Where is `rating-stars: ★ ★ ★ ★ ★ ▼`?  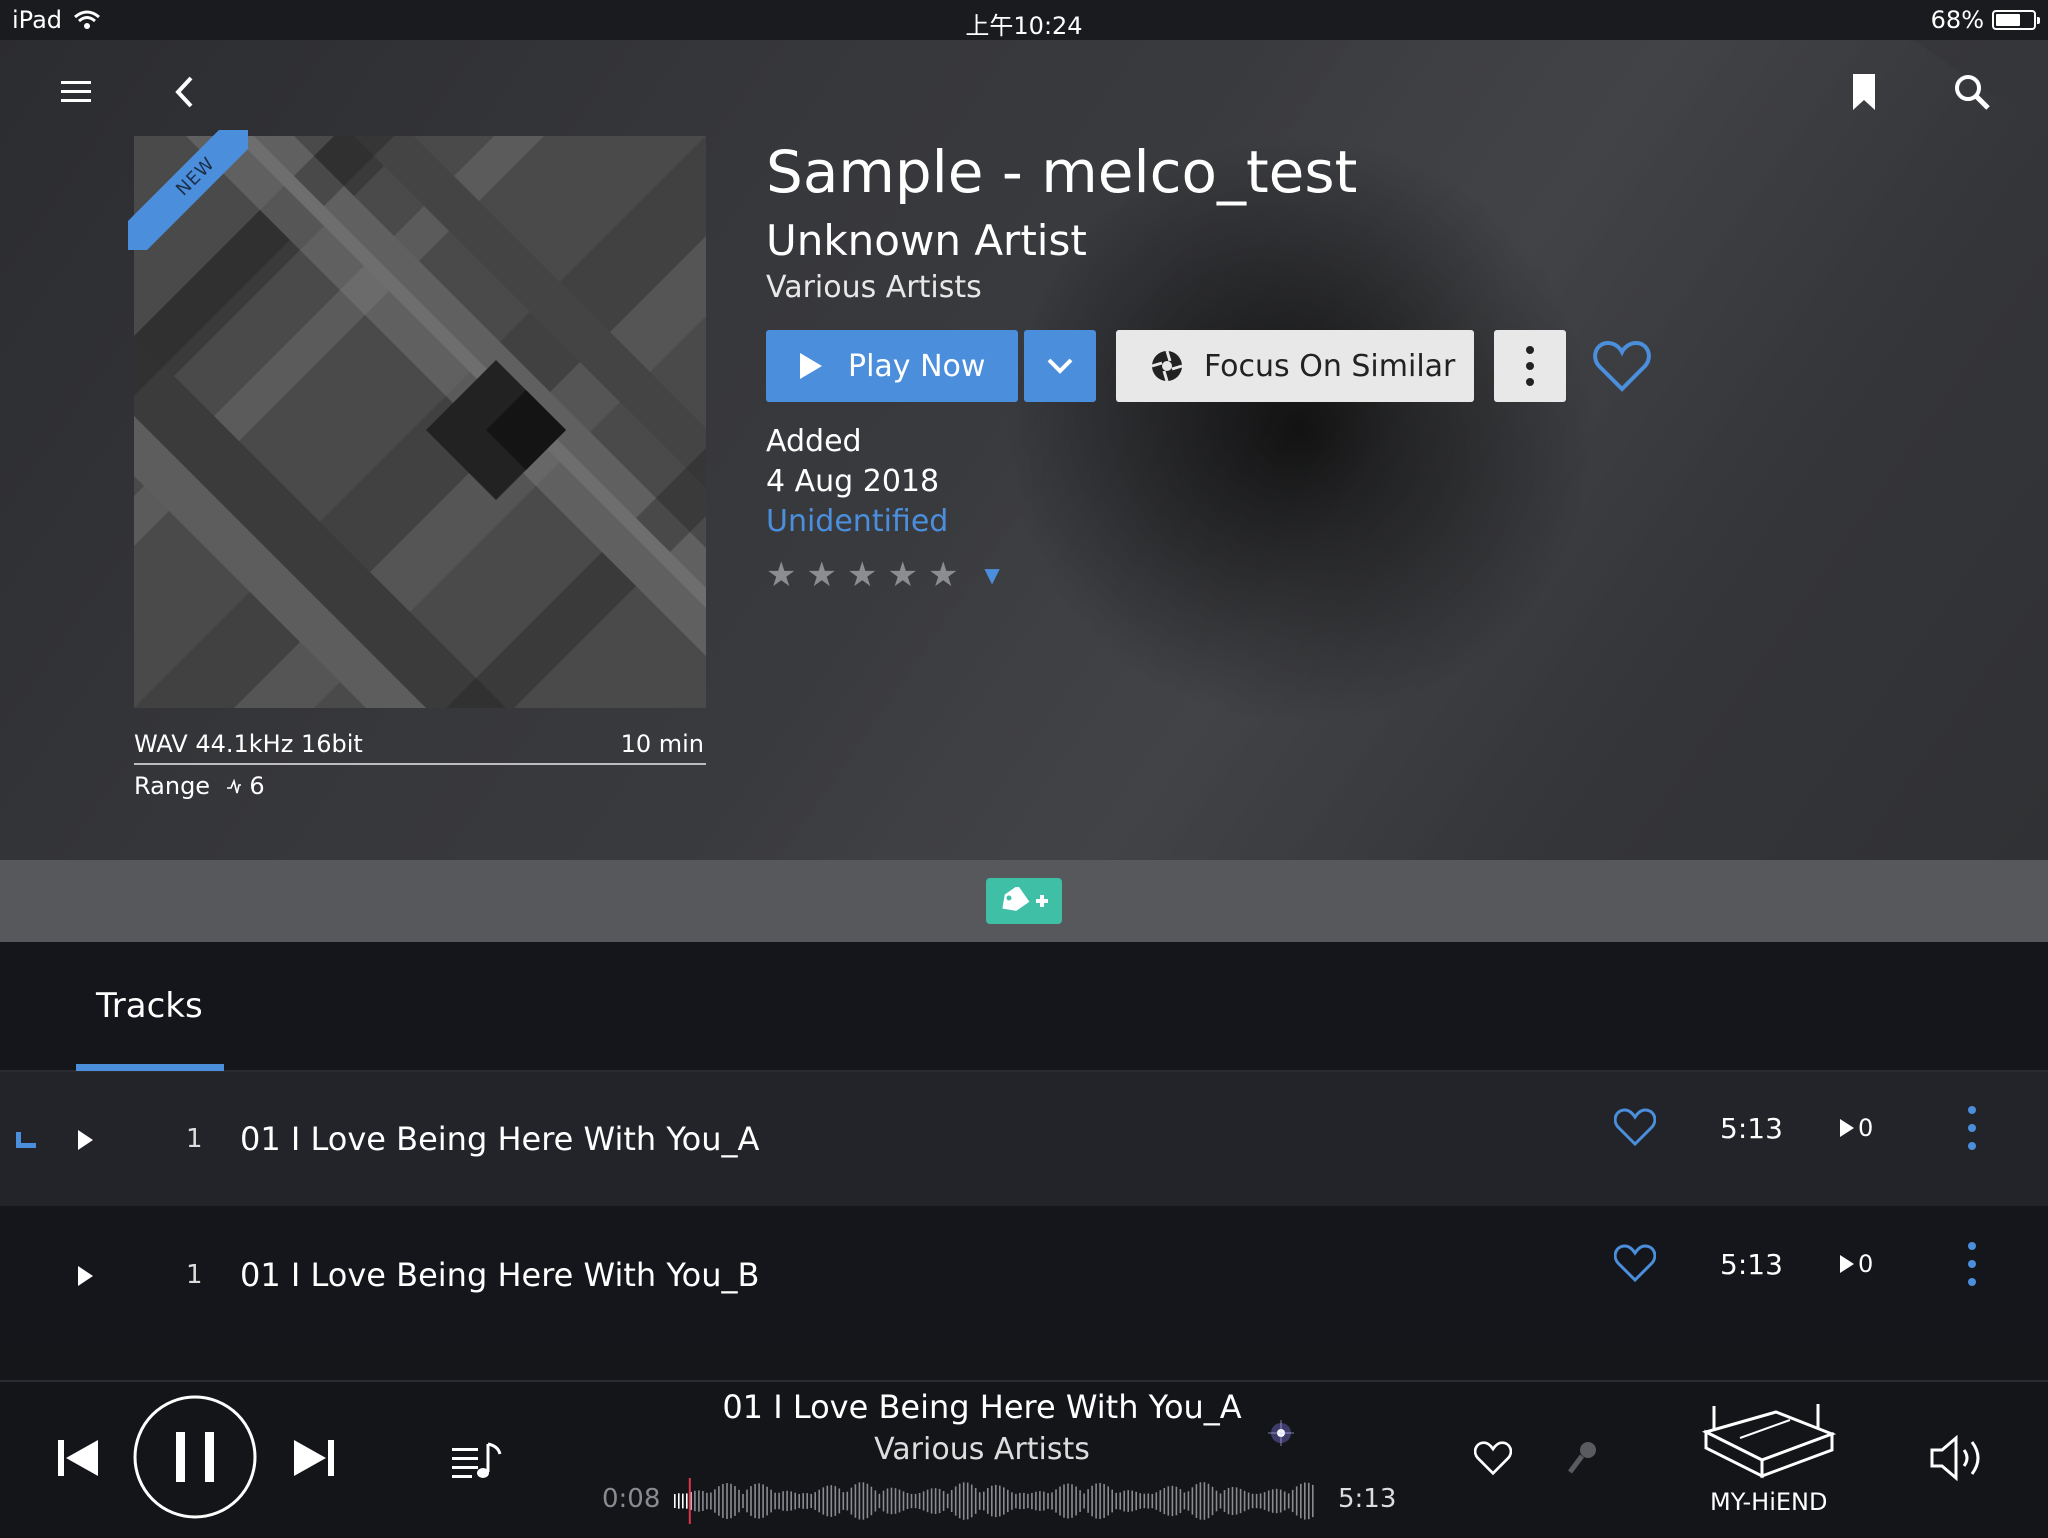 rating-stars: ★ ★ ★ ★ ★ ▼ is located at coordinates (883, 575).